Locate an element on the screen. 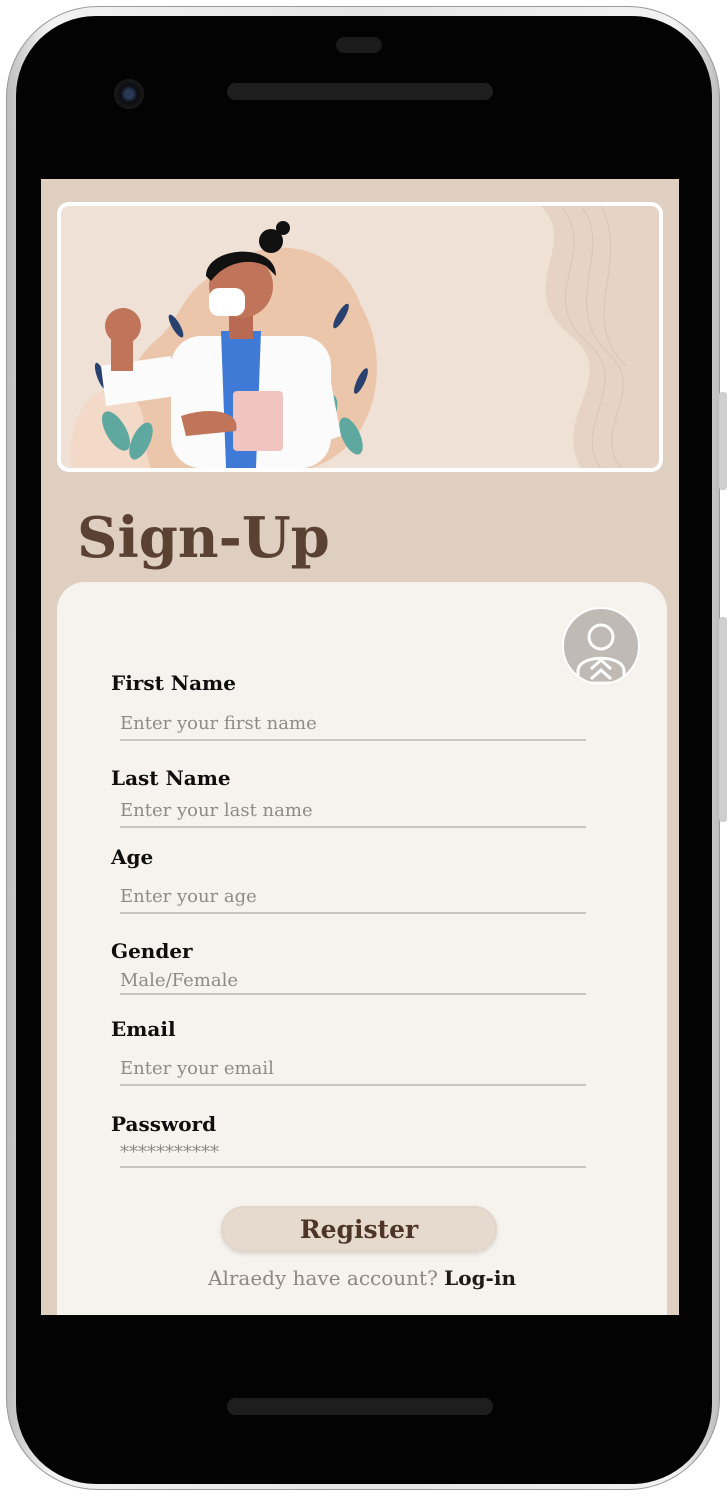 Image resolution: width=728 pixels, height=1498 pixels. profile-photo-upload is located at coordinates (601, 646).